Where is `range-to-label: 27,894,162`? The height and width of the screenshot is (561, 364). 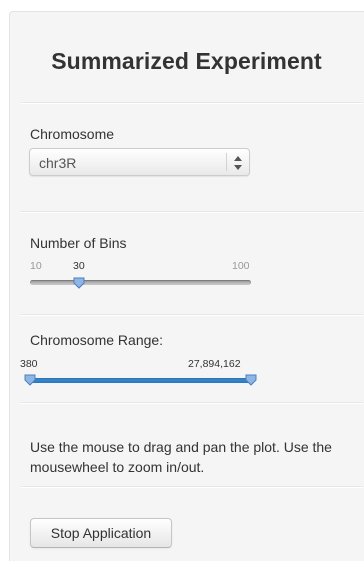 range-to-label: 27,894,162 is located at coordinates (214, 364).